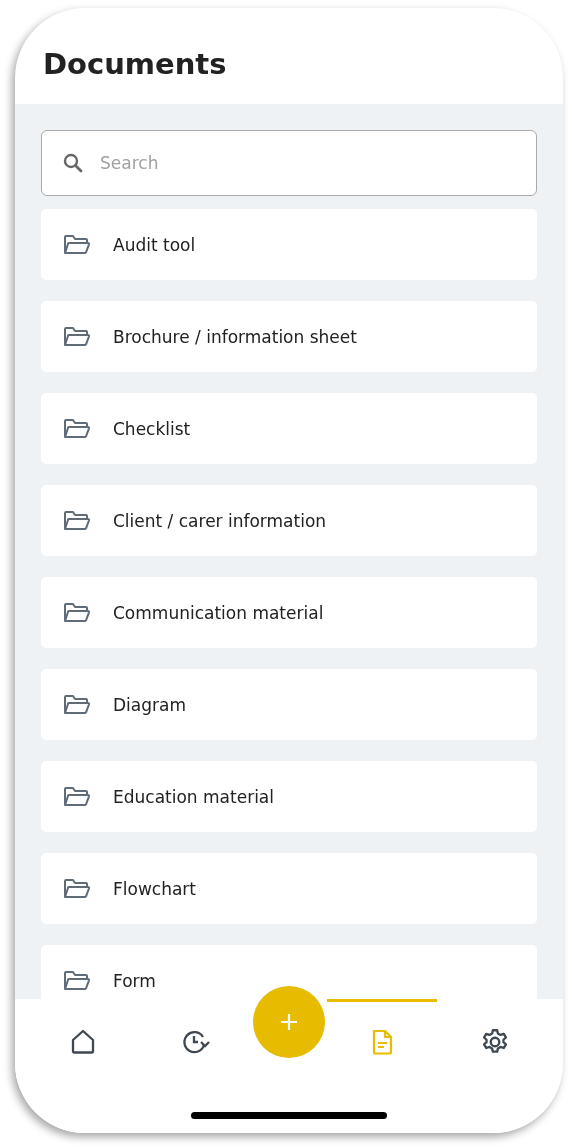 Image resolution: width=572 pixels, height=1148 pixels. I want to click on folder-item: Diagram, so click(289, 704).